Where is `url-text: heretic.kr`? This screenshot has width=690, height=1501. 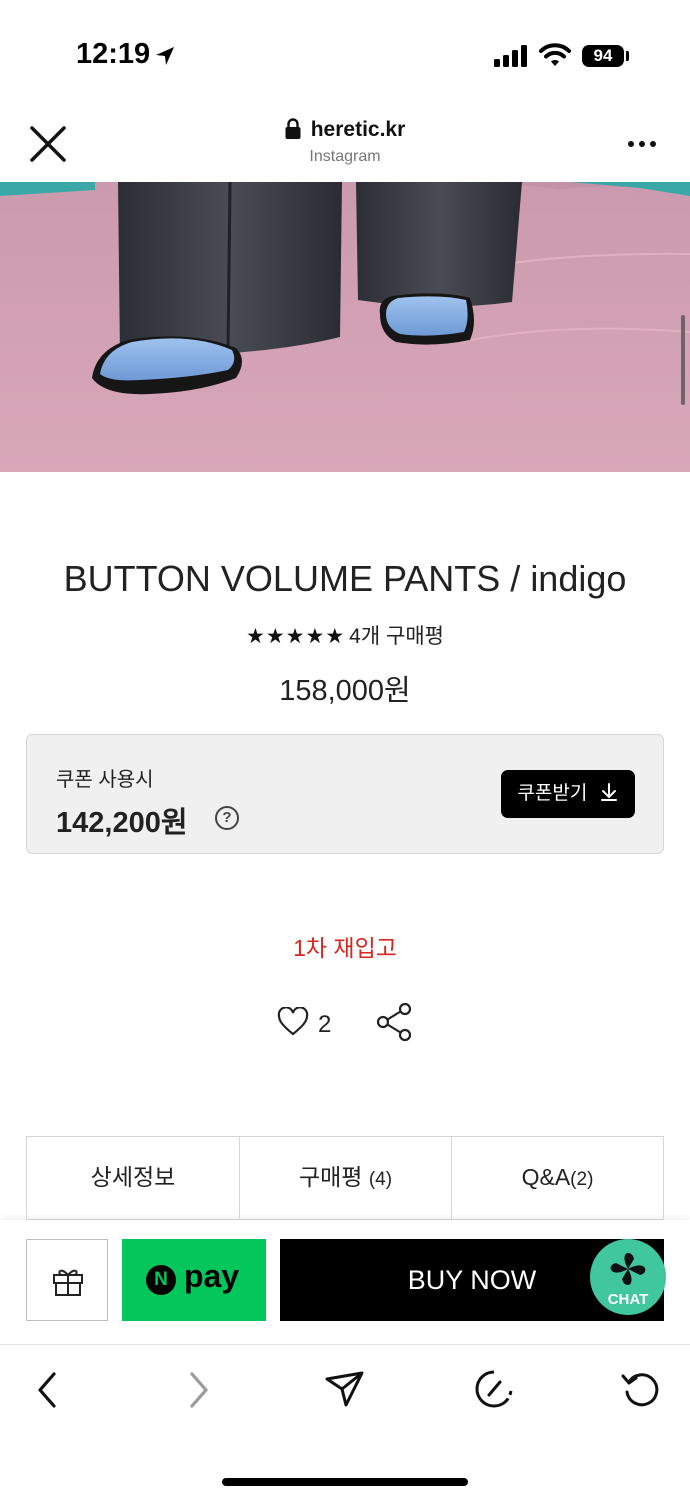 url-text: heretic.kr is located at coordinates (345, 130).